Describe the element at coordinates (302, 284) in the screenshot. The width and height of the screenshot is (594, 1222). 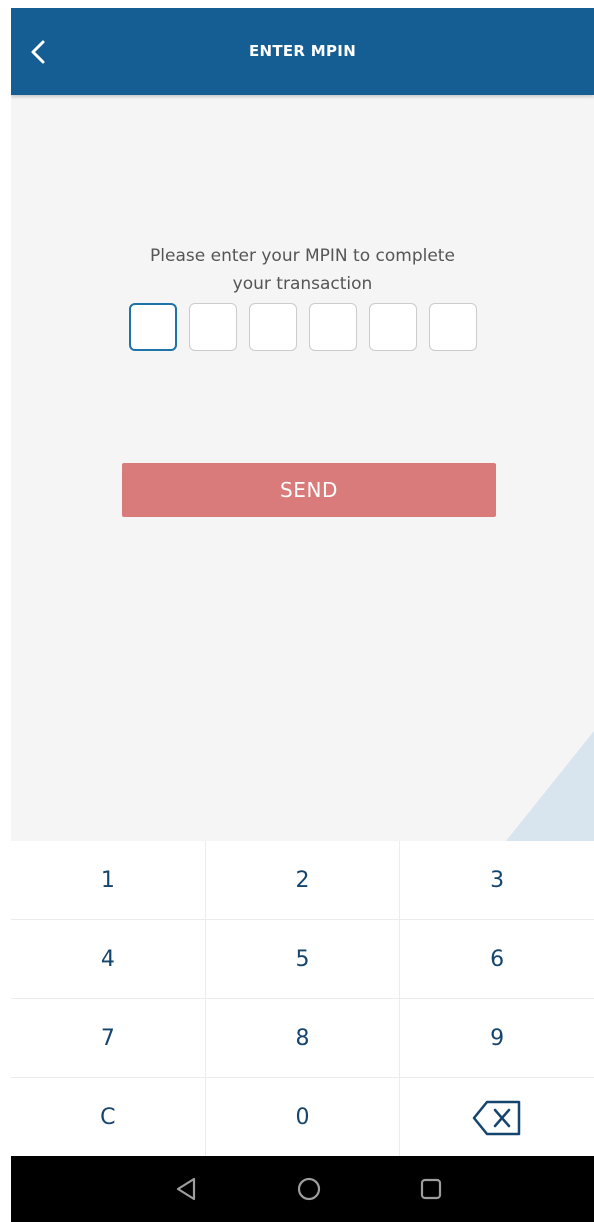
I see `prompt-line-2: your transaction` at that location.